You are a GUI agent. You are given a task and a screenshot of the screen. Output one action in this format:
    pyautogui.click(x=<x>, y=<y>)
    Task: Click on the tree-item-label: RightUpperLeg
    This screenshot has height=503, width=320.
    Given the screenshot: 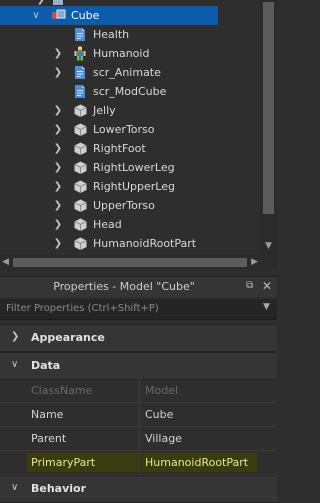 What is the action you would take?
    pyautogui.click(x=134, y=186)
    